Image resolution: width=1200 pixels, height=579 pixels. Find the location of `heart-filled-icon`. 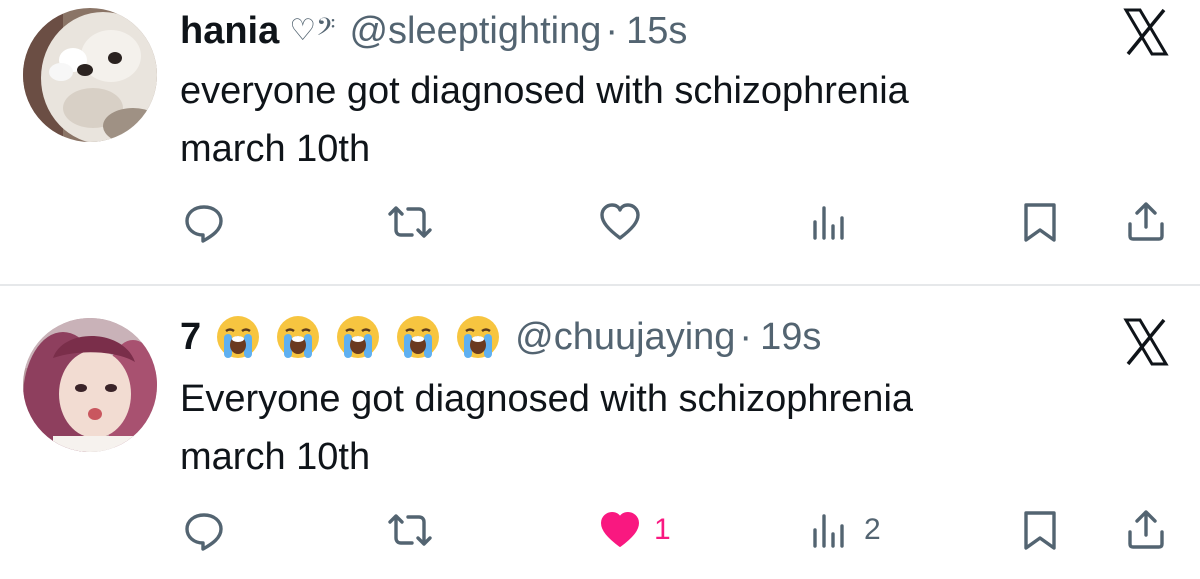

heart-filled-icon is located at coordinates (620, 529).